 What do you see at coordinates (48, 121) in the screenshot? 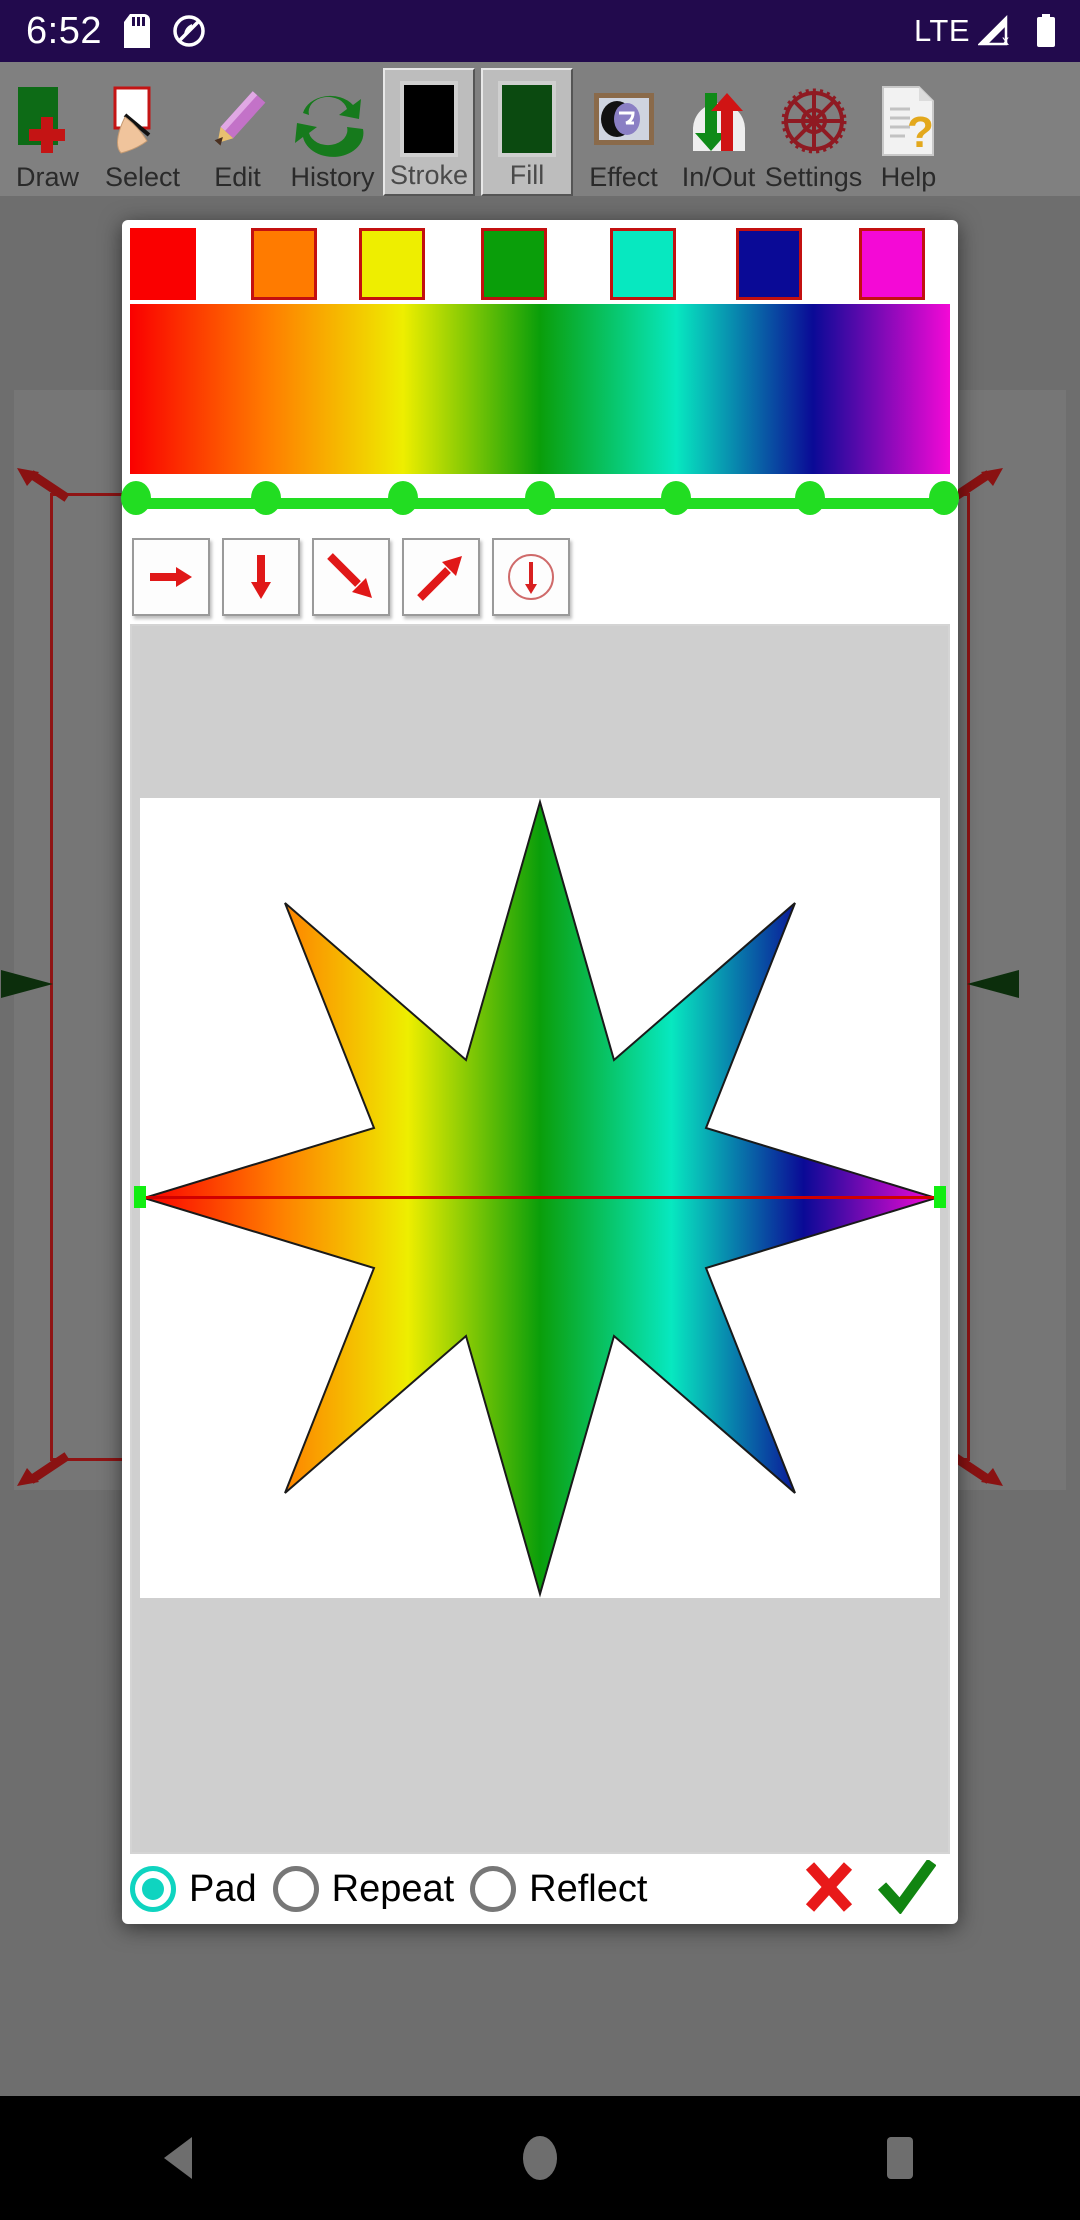
I see `new-document-icon` at bounding box center [48, 121].